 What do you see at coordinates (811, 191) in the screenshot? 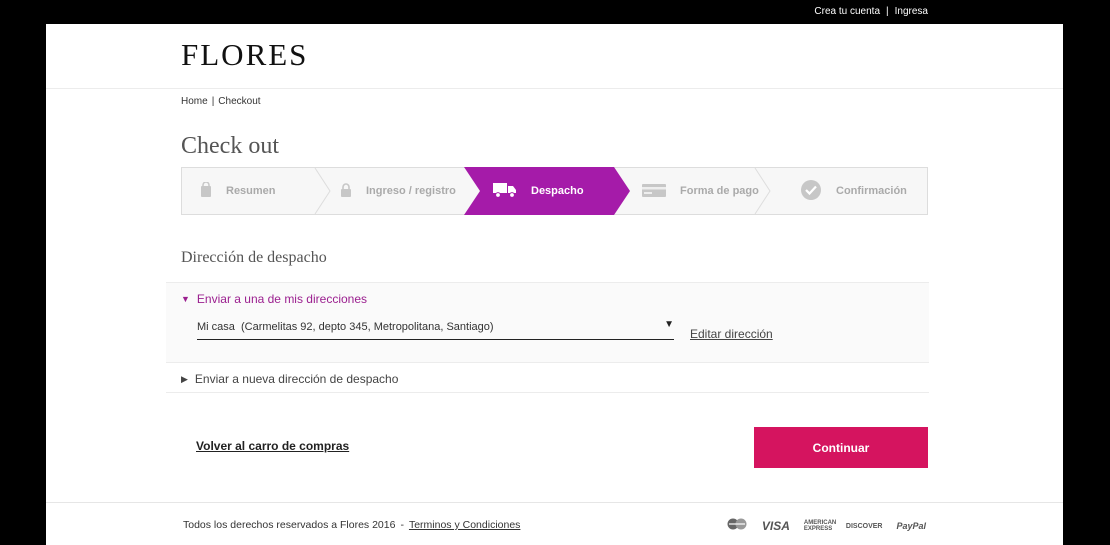
I see `check-circle-icon` at bounding box center [811, 191].